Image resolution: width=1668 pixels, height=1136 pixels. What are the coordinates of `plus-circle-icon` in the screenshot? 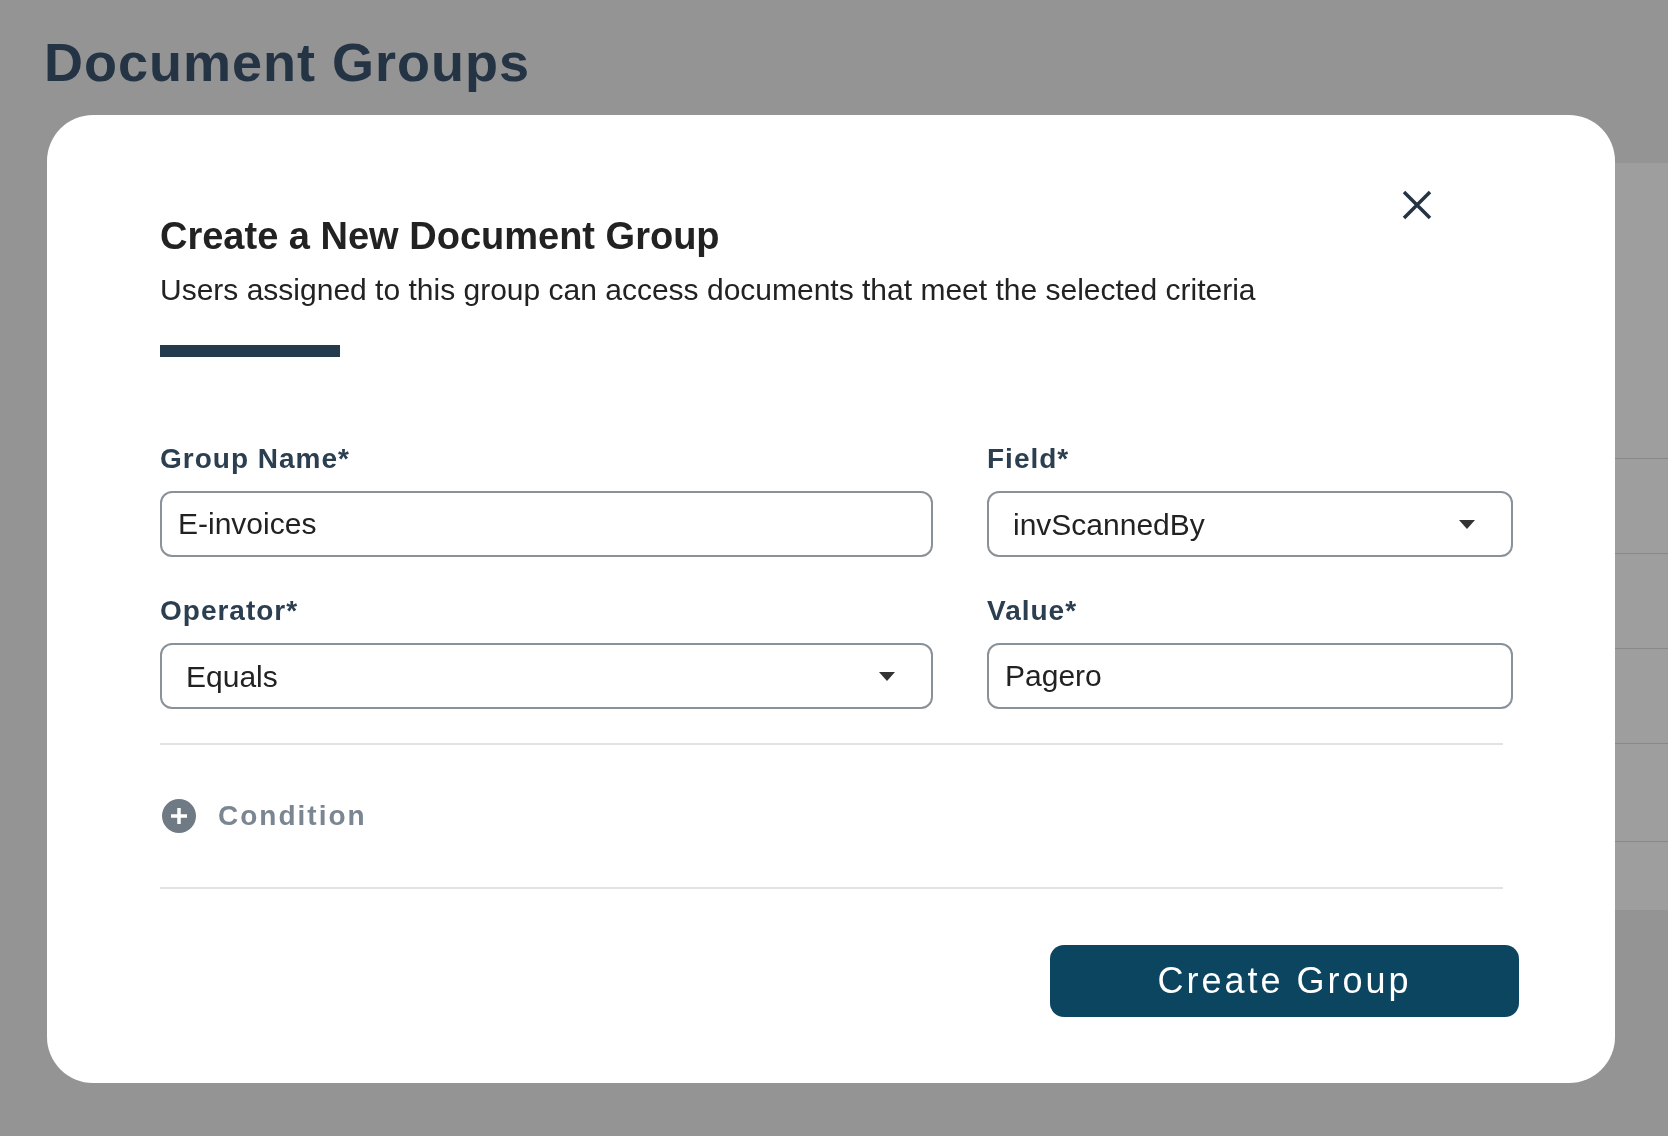 It's located at (179, 816).